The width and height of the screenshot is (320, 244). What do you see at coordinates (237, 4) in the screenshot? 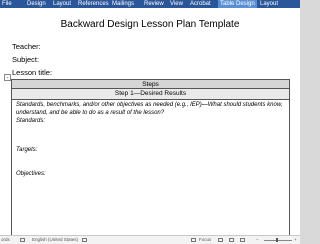
I see `tab-table-design: Table Design` at bounding box center [237, 4].